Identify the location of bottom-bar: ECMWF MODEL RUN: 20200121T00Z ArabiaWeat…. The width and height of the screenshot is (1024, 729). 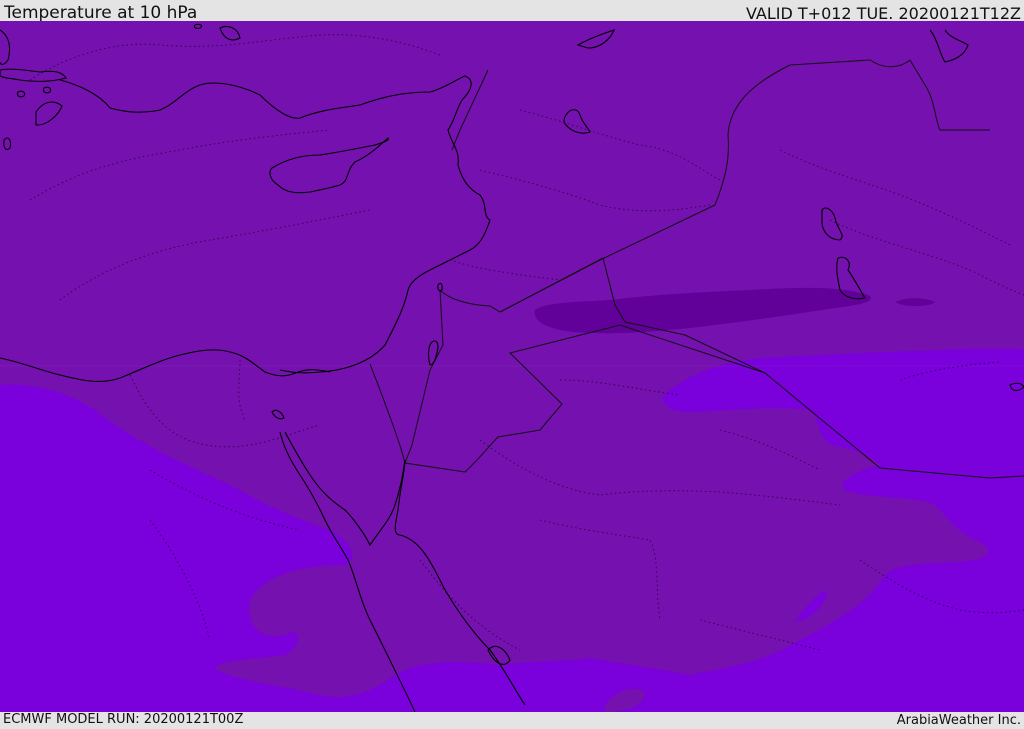
(512, 720).